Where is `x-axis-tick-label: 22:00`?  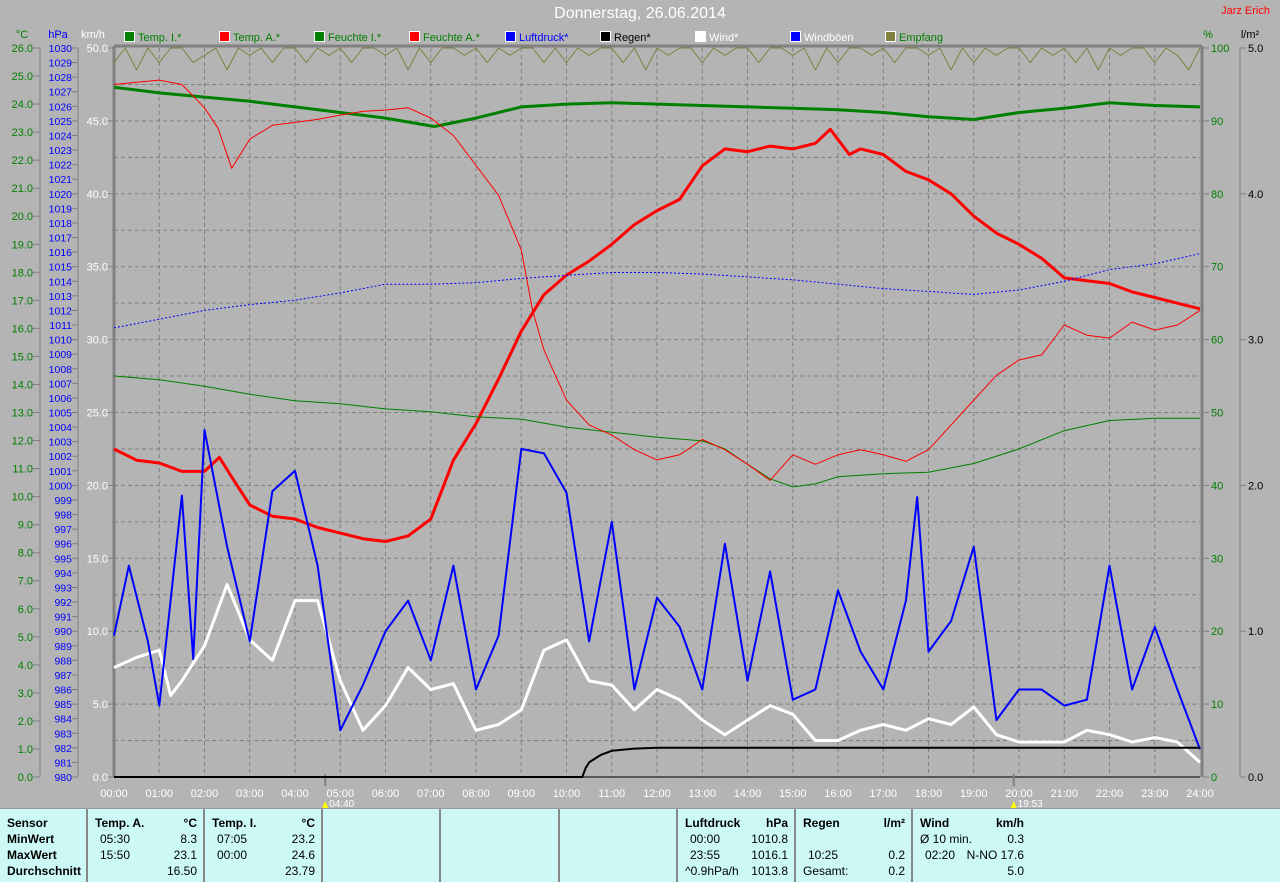
x-axis-tick-label: 22:00 is located at coordinates (1110, 794).